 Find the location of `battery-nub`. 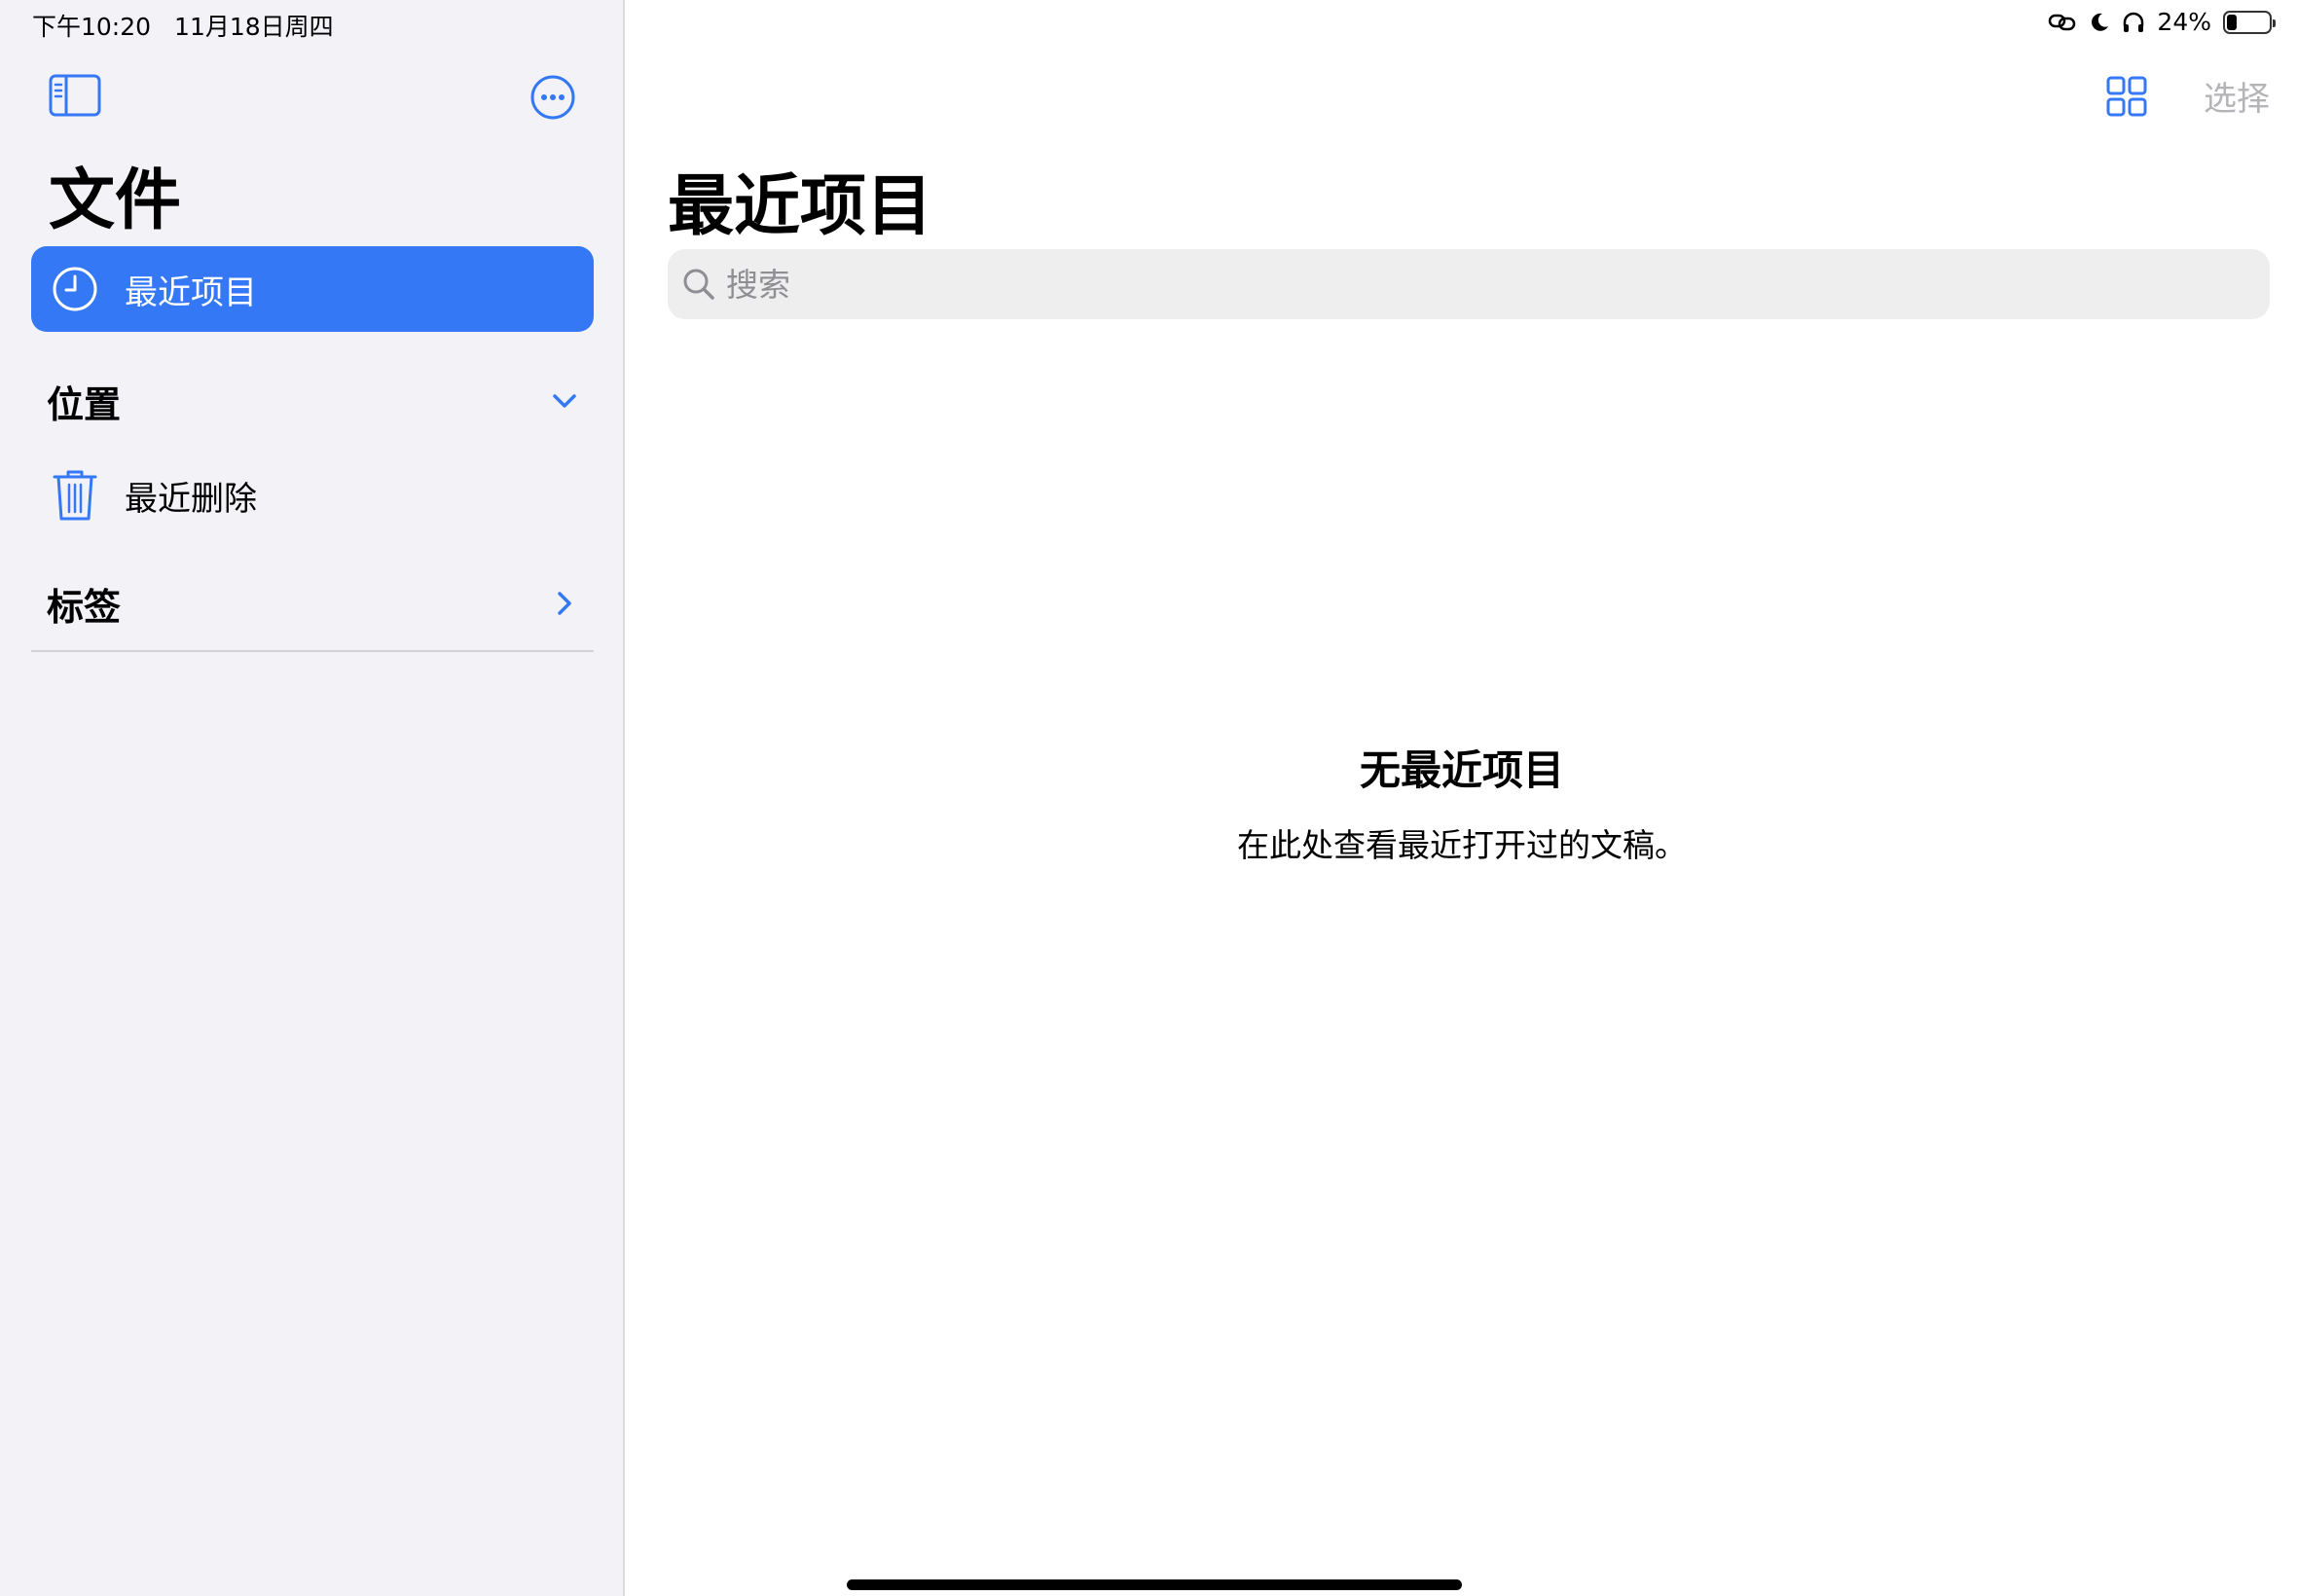

battery-nub is located at coordinates (2274, 22).